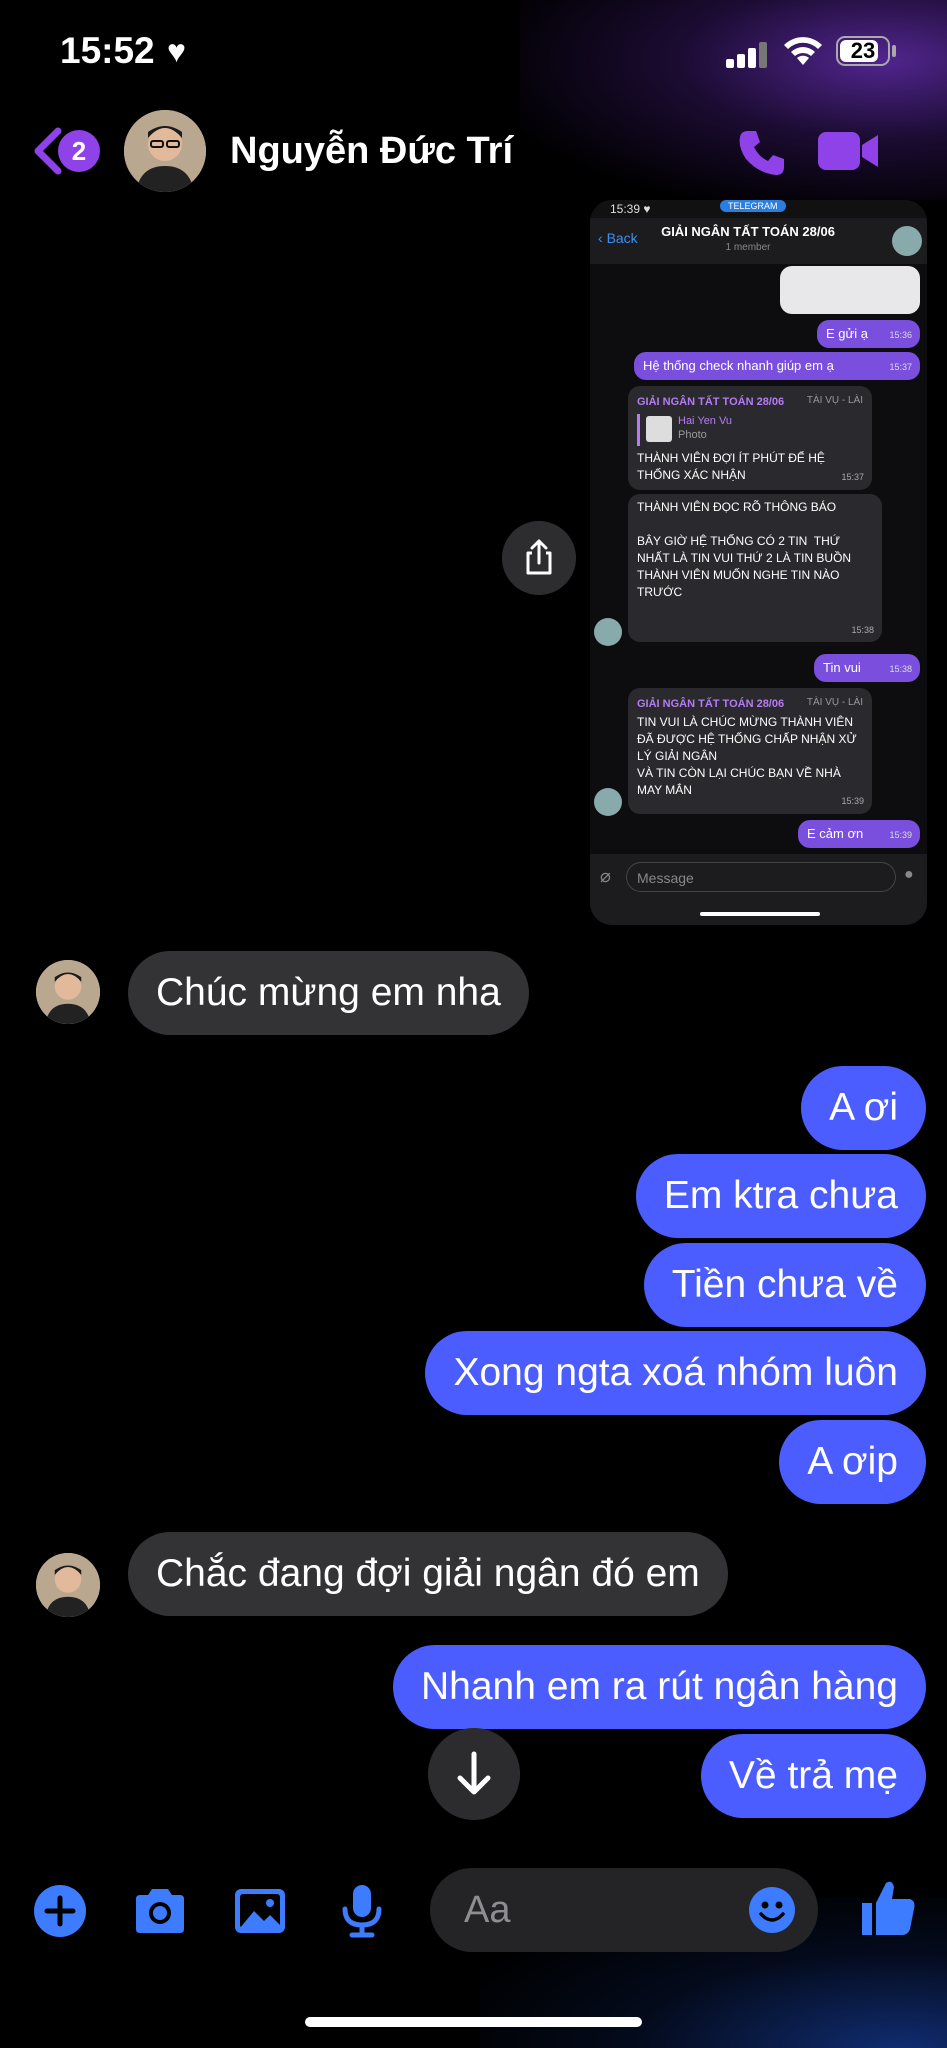  Describe the element at coordinates (624, 1910) in the screenshot. I see `message-input: Aa` at that location.